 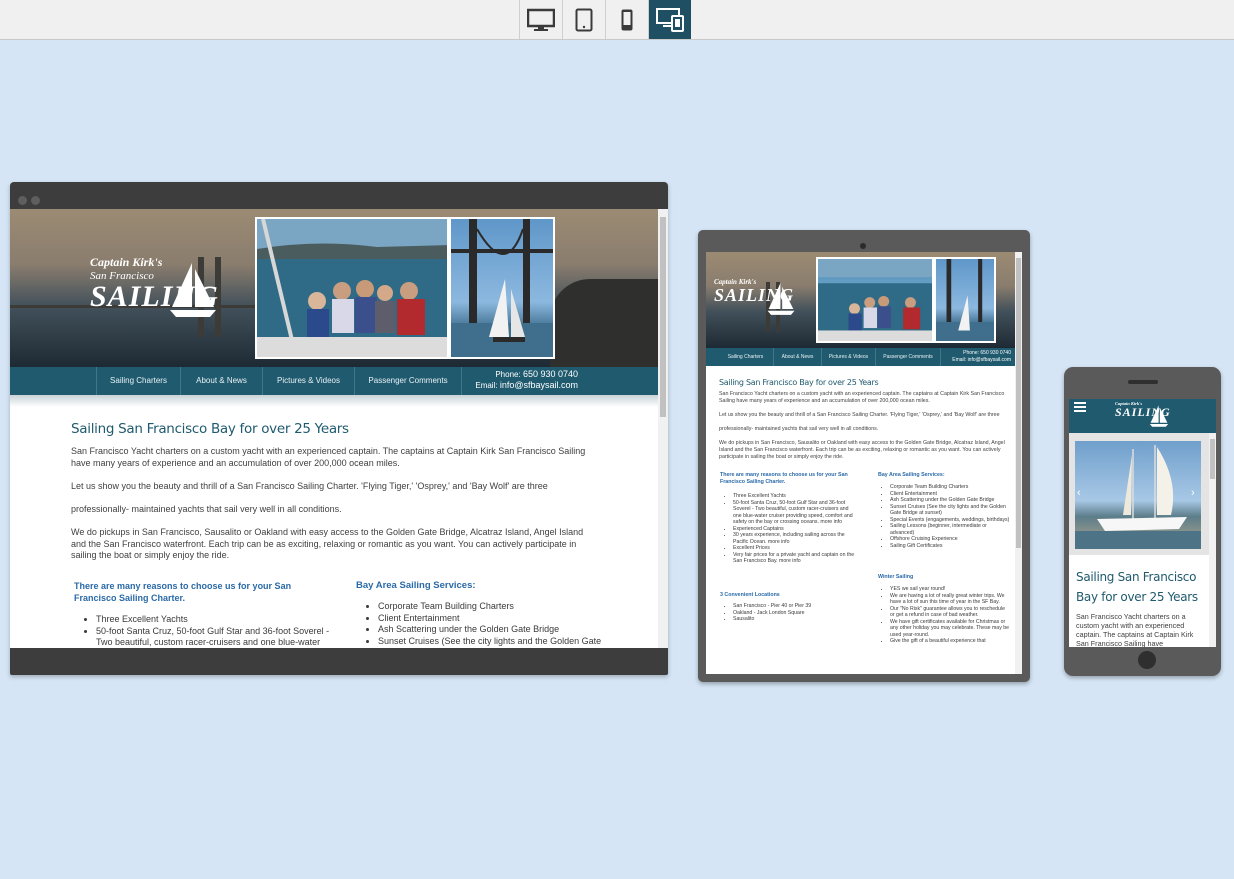 I want to click on tablet-view-button, so click(x=583, y=19).